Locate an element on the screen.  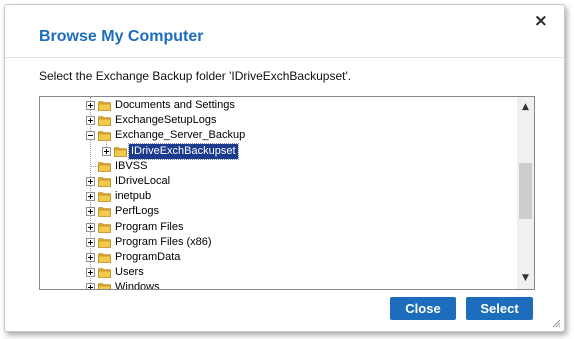
tree-scrollbar: ▲ ▼ is located at coordinates (525, 193).